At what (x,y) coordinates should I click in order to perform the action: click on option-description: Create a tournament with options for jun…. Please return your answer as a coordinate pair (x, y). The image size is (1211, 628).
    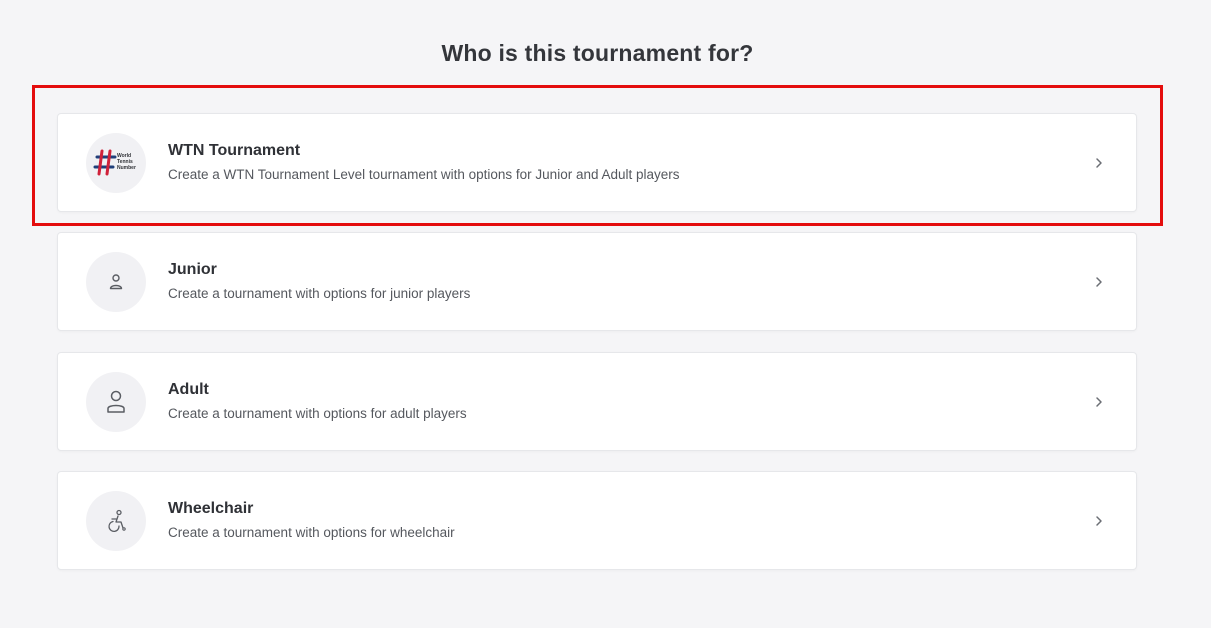
    Looking at the image, I should click on (319, 293).